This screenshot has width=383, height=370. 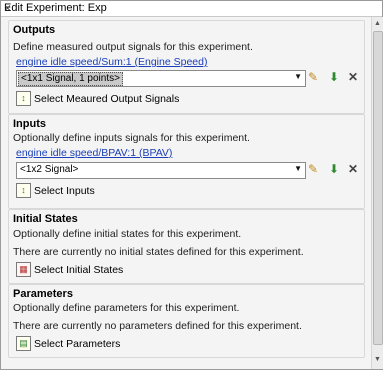 I want to click on initial-states-title: Initial States, so click(x=45, y=219).